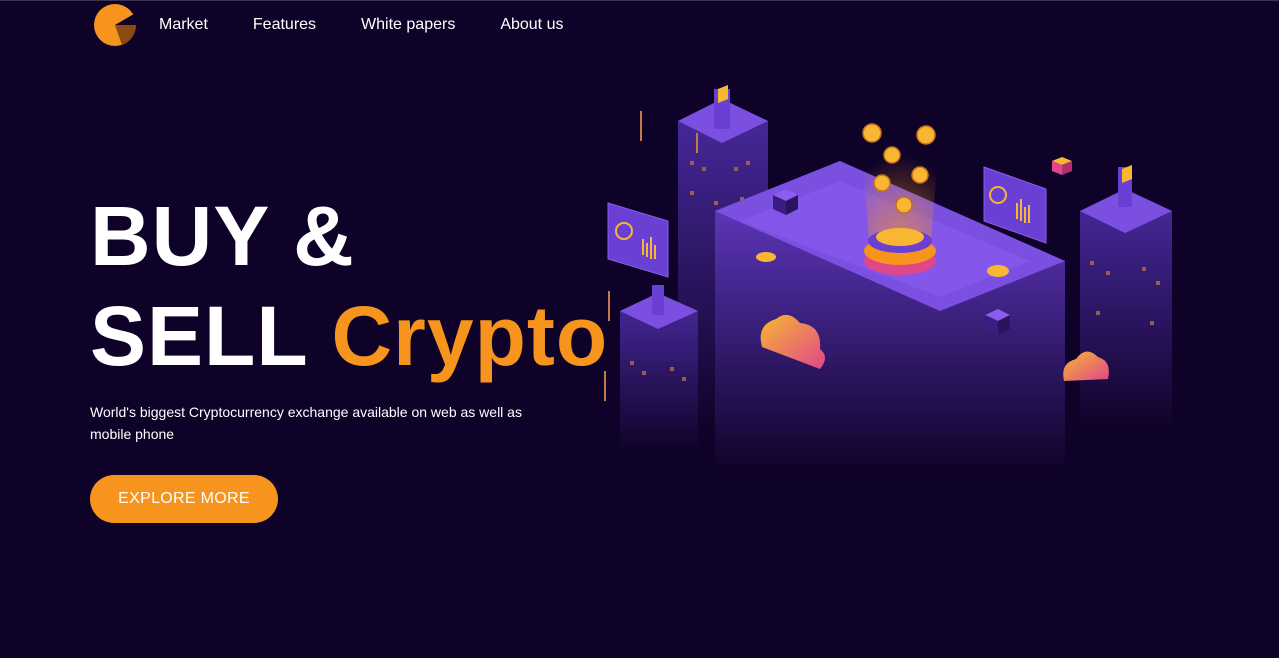 The width and height of the screenshot is (1279, 658). What do you see at coordinates (183, 25) in the screenshot?
I see `nav-item-market: Market` at bounding box center [183, 25].